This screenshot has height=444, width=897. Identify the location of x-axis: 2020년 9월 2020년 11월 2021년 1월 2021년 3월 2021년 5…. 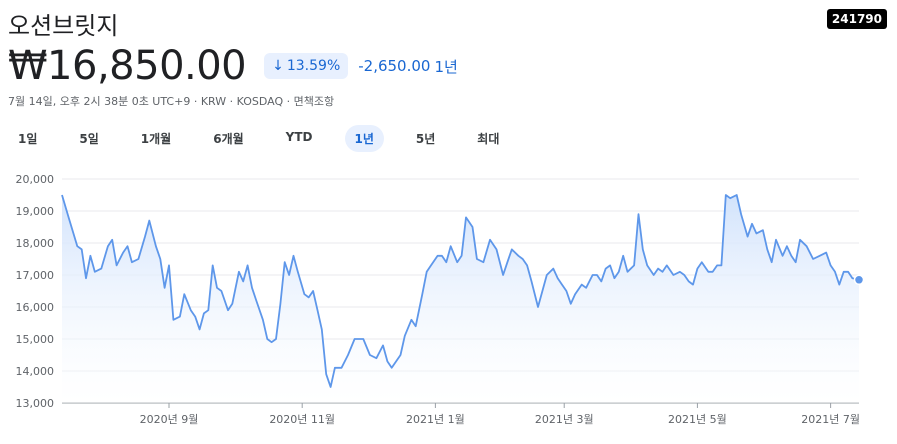
(500, 414).